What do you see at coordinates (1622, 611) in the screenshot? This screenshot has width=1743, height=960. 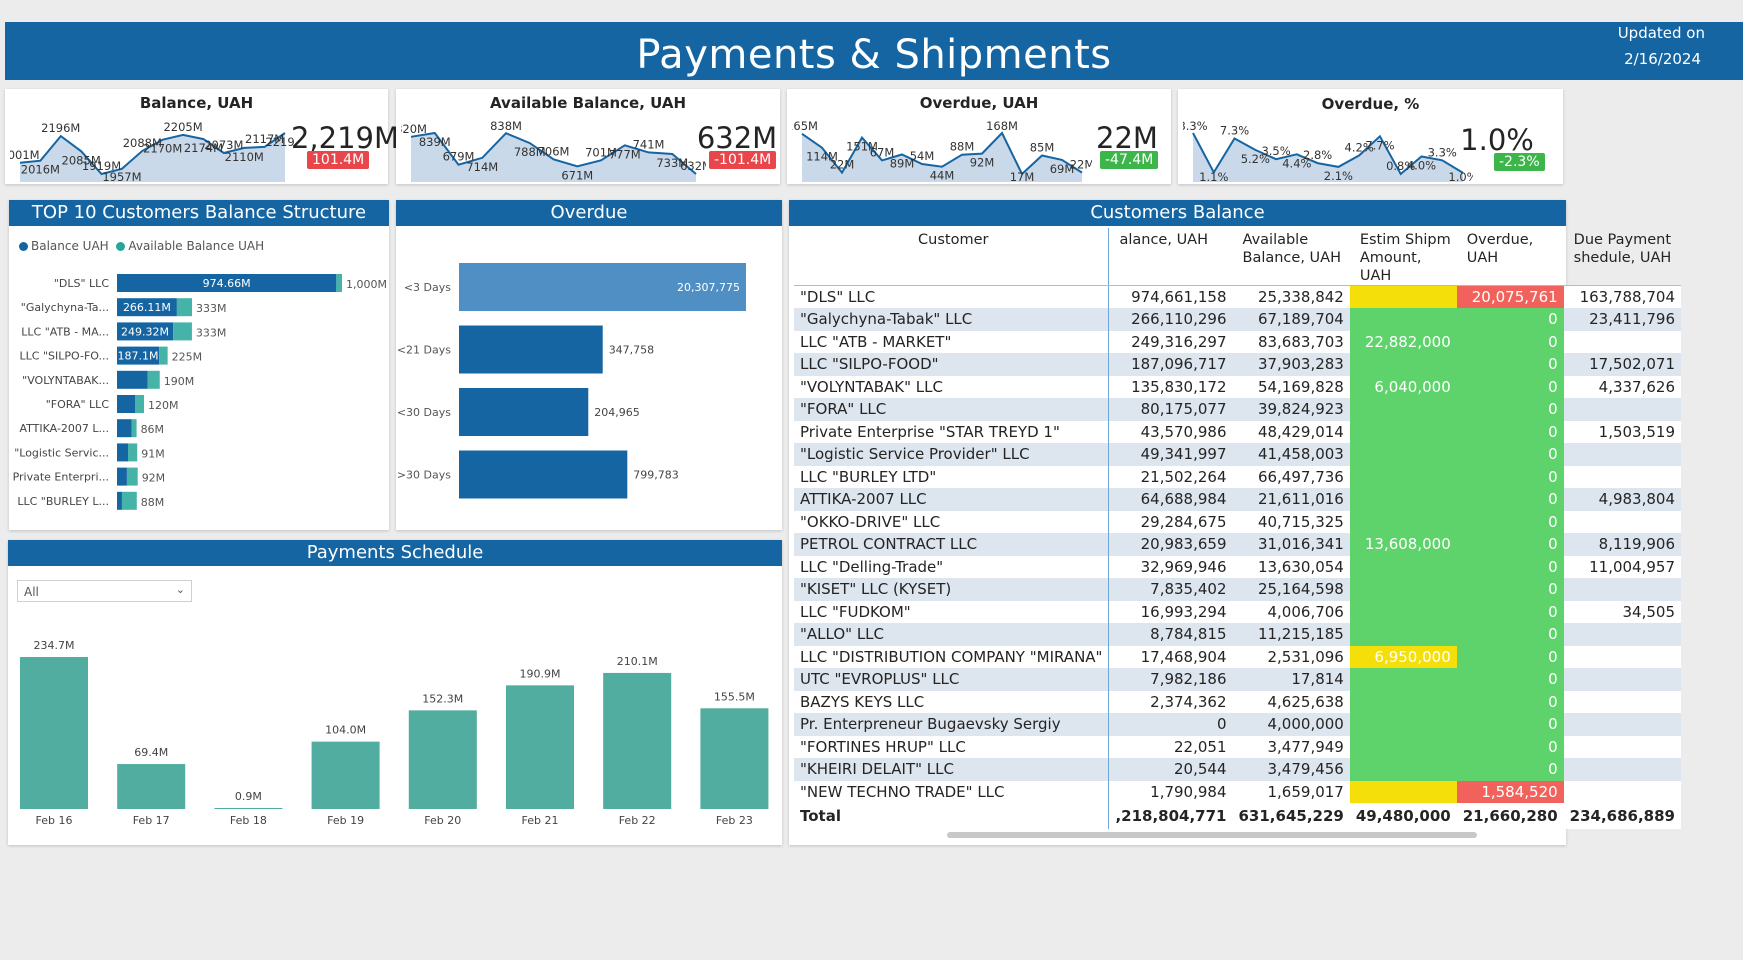 I see `cell-value: 34,505` at bounding box center [1622, 611].